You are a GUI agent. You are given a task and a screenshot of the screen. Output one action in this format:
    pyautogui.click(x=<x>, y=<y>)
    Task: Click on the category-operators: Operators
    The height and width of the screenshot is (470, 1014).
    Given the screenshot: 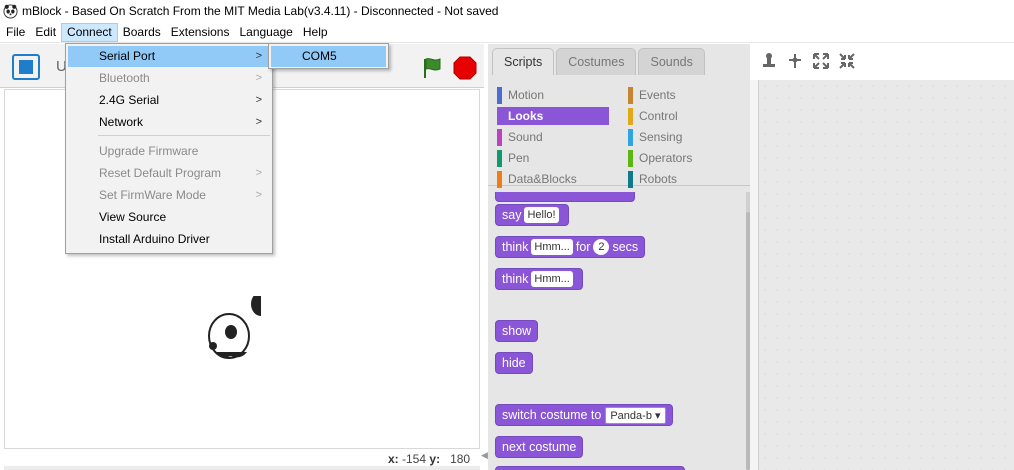 What is the action you would take?
    pyautogui.click(x=684, y=158)
    